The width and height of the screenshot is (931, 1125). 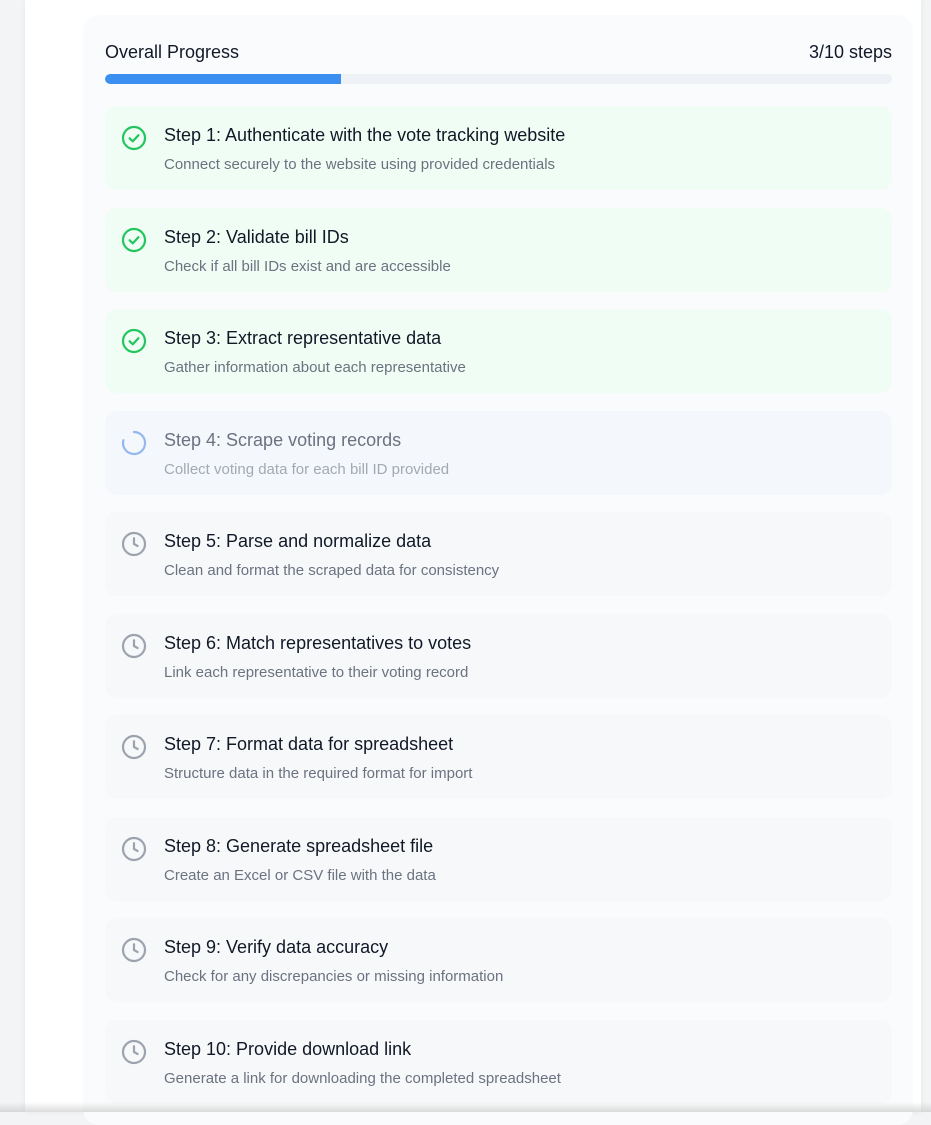 I want to click on step-title: Step 3: Extract representative data, so click(x=303, y=338).